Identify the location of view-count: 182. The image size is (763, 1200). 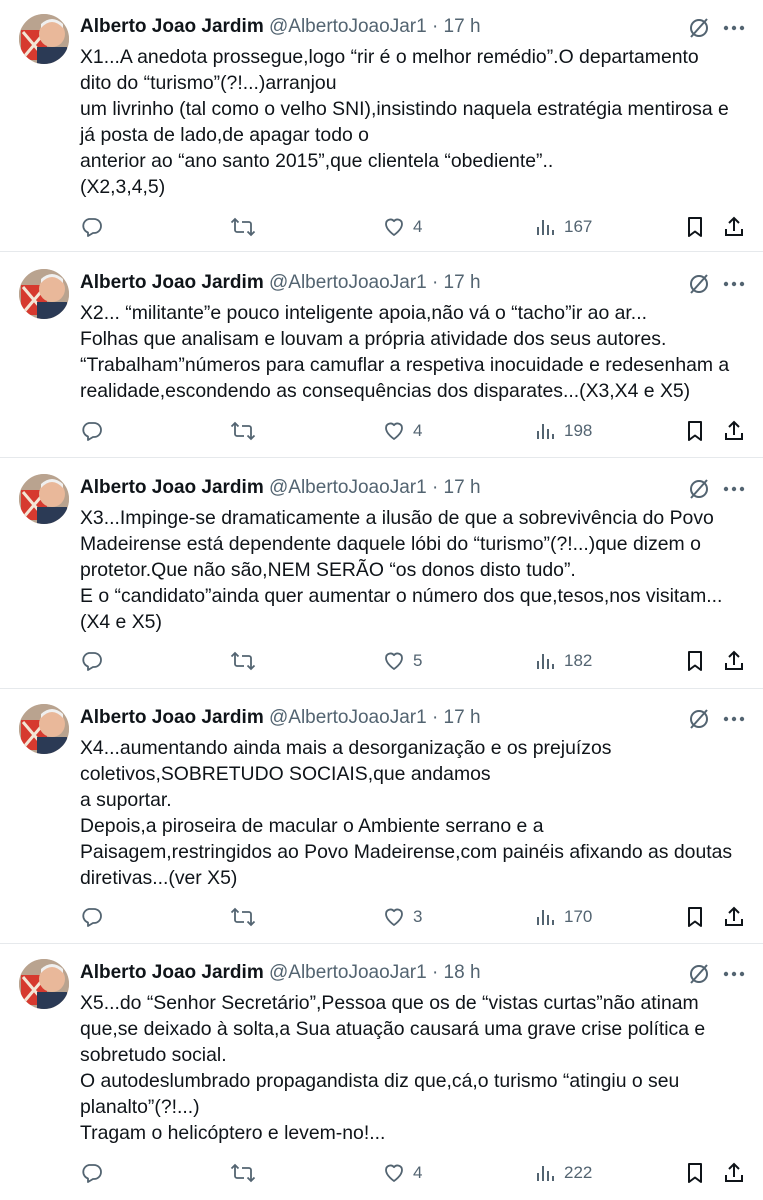
(578, 660).